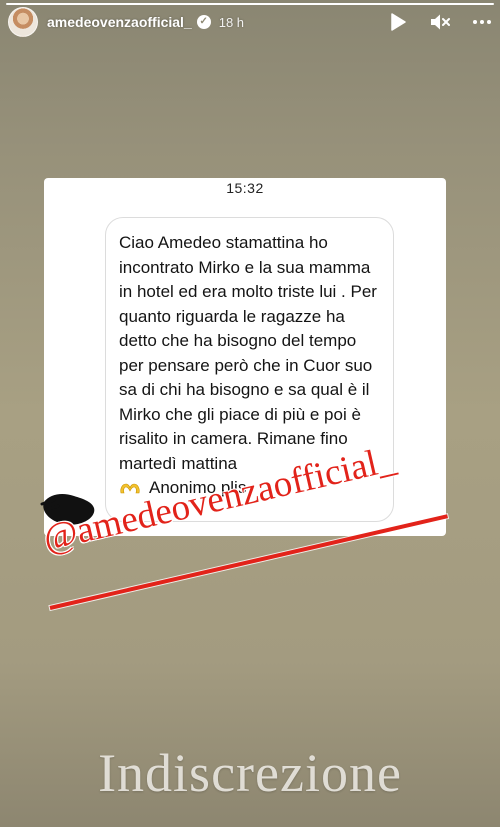  What do you see at coordinates (245, 188) in the screenshot?
I see `message-timestamp: 15:32` at bounding box center [245, 188].